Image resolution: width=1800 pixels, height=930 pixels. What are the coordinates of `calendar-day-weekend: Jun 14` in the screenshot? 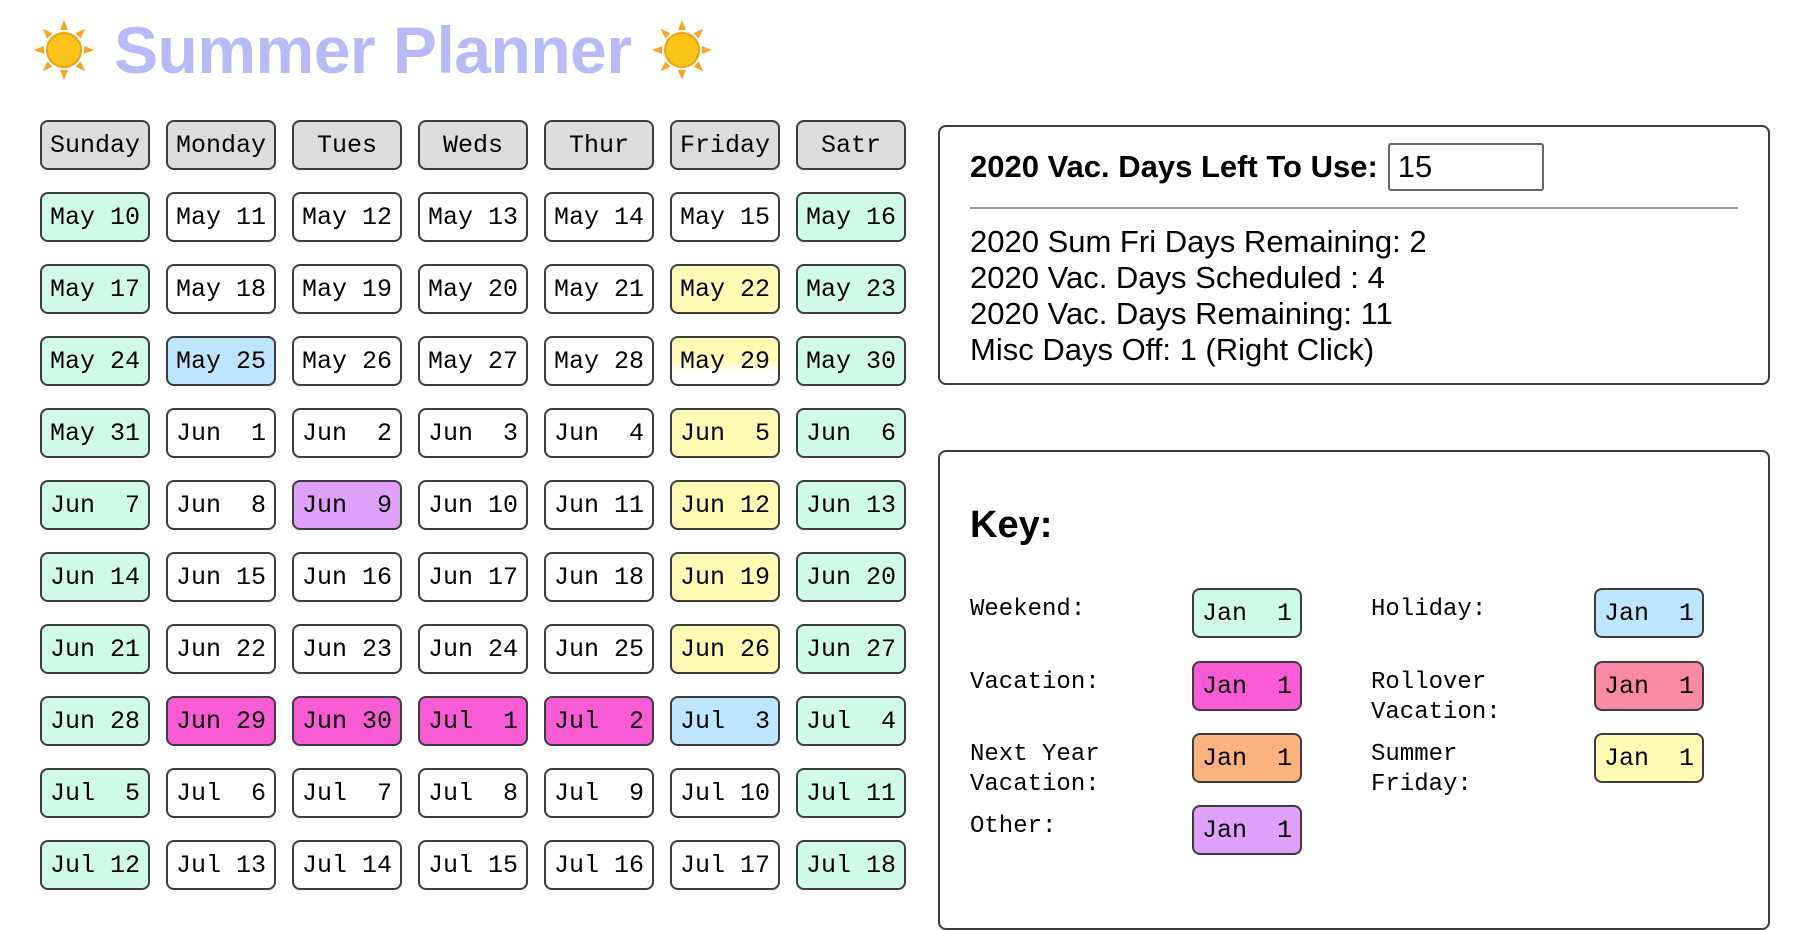 It's located at (95, 577).